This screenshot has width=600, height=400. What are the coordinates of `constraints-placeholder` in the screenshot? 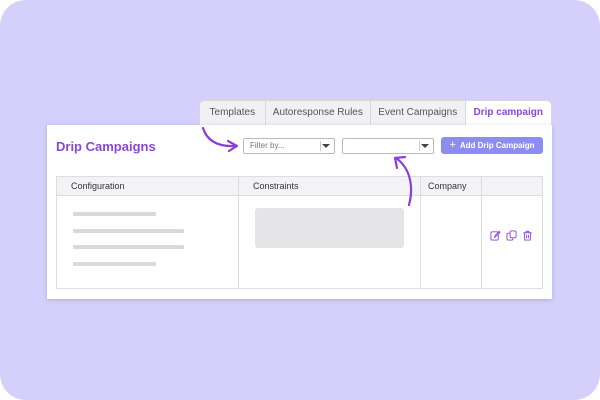 It's located at (329, 228).